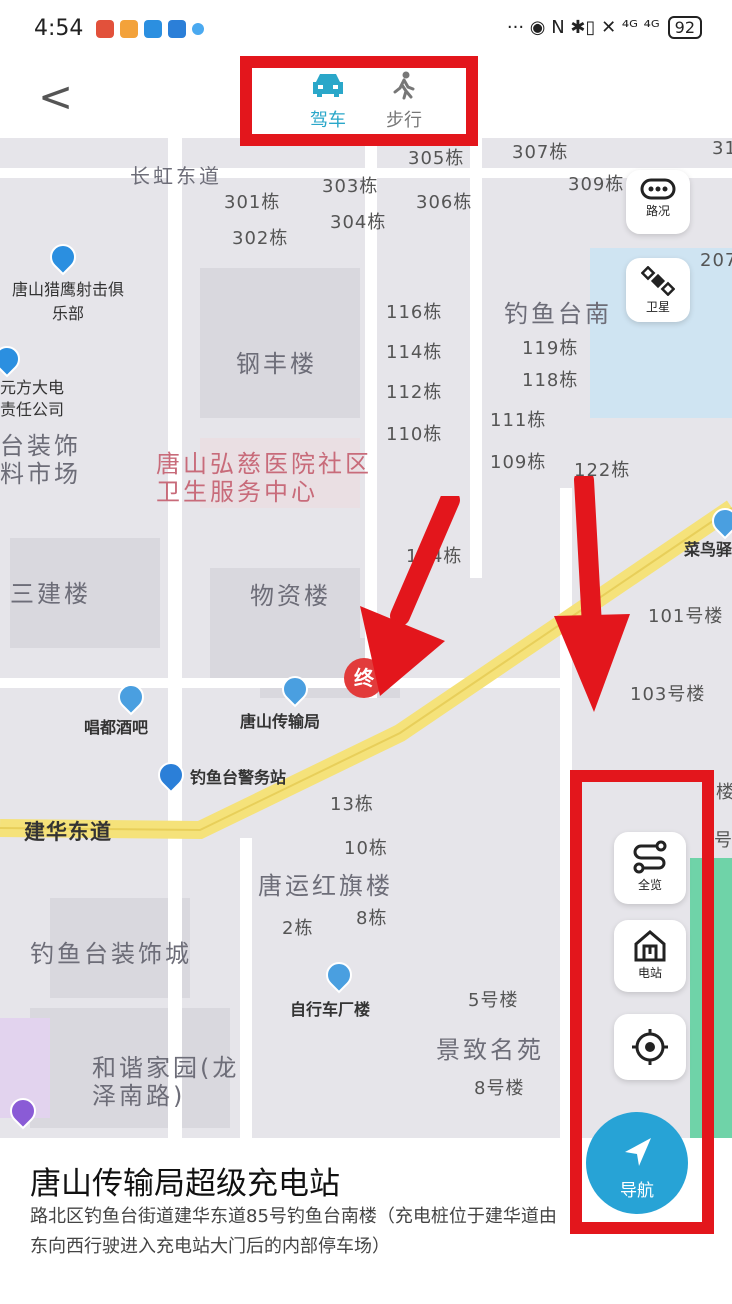 The width and height of the screenshot is (732, 1304). Describe the element at coordinates (50, 594) in the screenshot. I see `map-label: 三建楼` at that location.